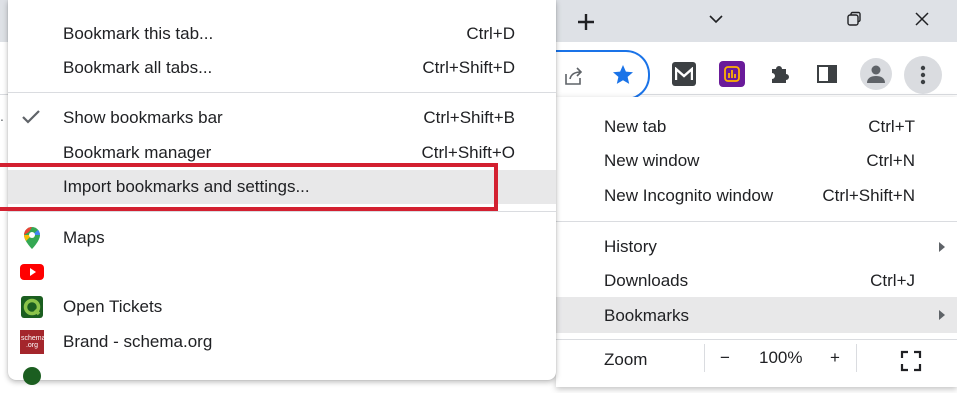  Describe the element at coordinates (725, 358) in the screenshot. I see `zoom-out-button: −` at that location.